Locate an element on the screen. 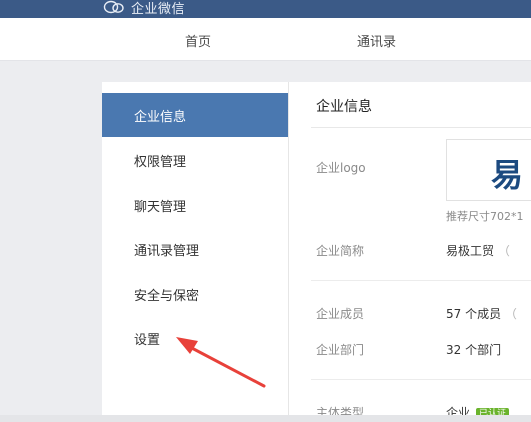  departments-label: 企业部门 is located at coordinates (340, 350).